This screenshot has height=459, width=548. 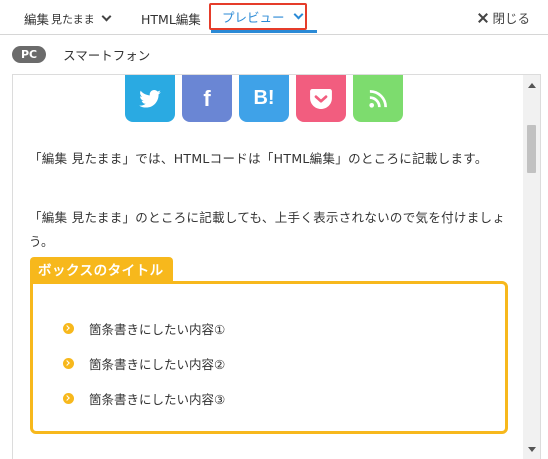 I want to click on tab-edit-mode: 見たまま, so click(x=73, y=19).